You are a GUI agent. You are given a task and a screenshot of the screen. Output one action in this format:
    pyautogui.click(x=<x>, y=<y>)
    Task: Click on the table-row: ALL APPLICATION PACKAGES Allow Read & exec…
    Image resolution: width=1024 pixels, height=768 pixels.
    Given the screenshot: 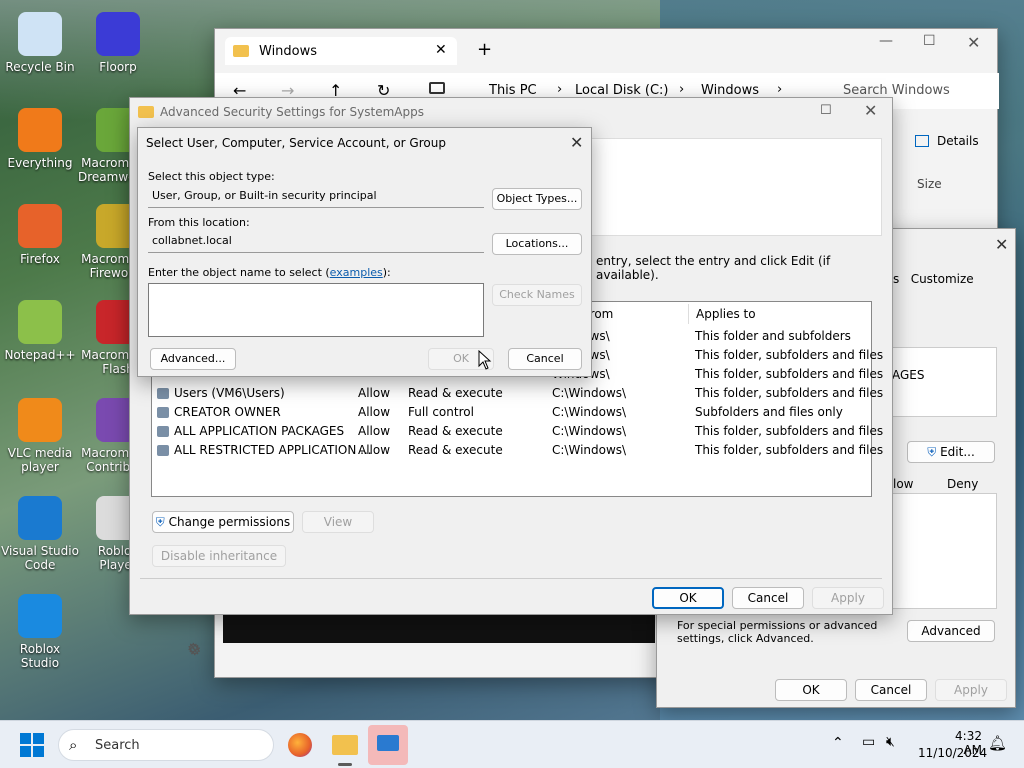 What is the action you would take?
    pyautogui.click(x=517, y=431)
    